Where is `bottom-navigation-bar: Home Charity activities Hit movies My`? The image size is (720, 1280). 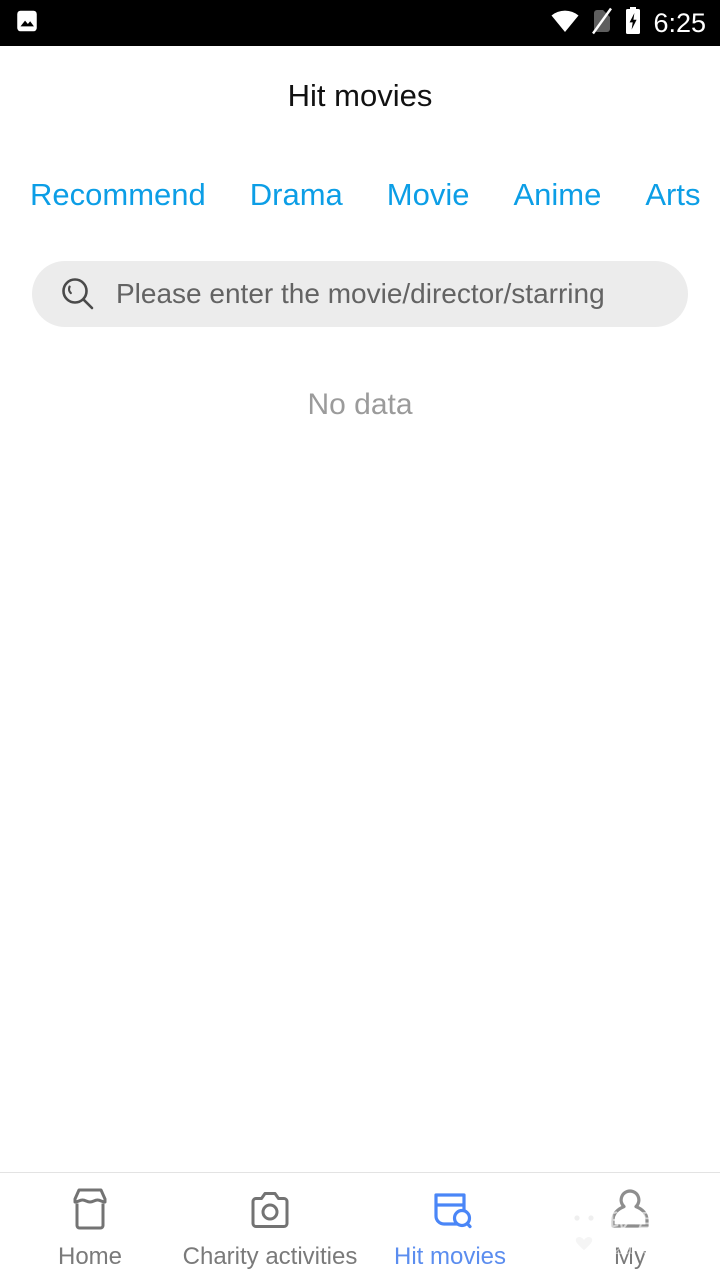 bottom-navigation-bar: Home Charity activities Hit movies My is located at coordinates (360, 1226).